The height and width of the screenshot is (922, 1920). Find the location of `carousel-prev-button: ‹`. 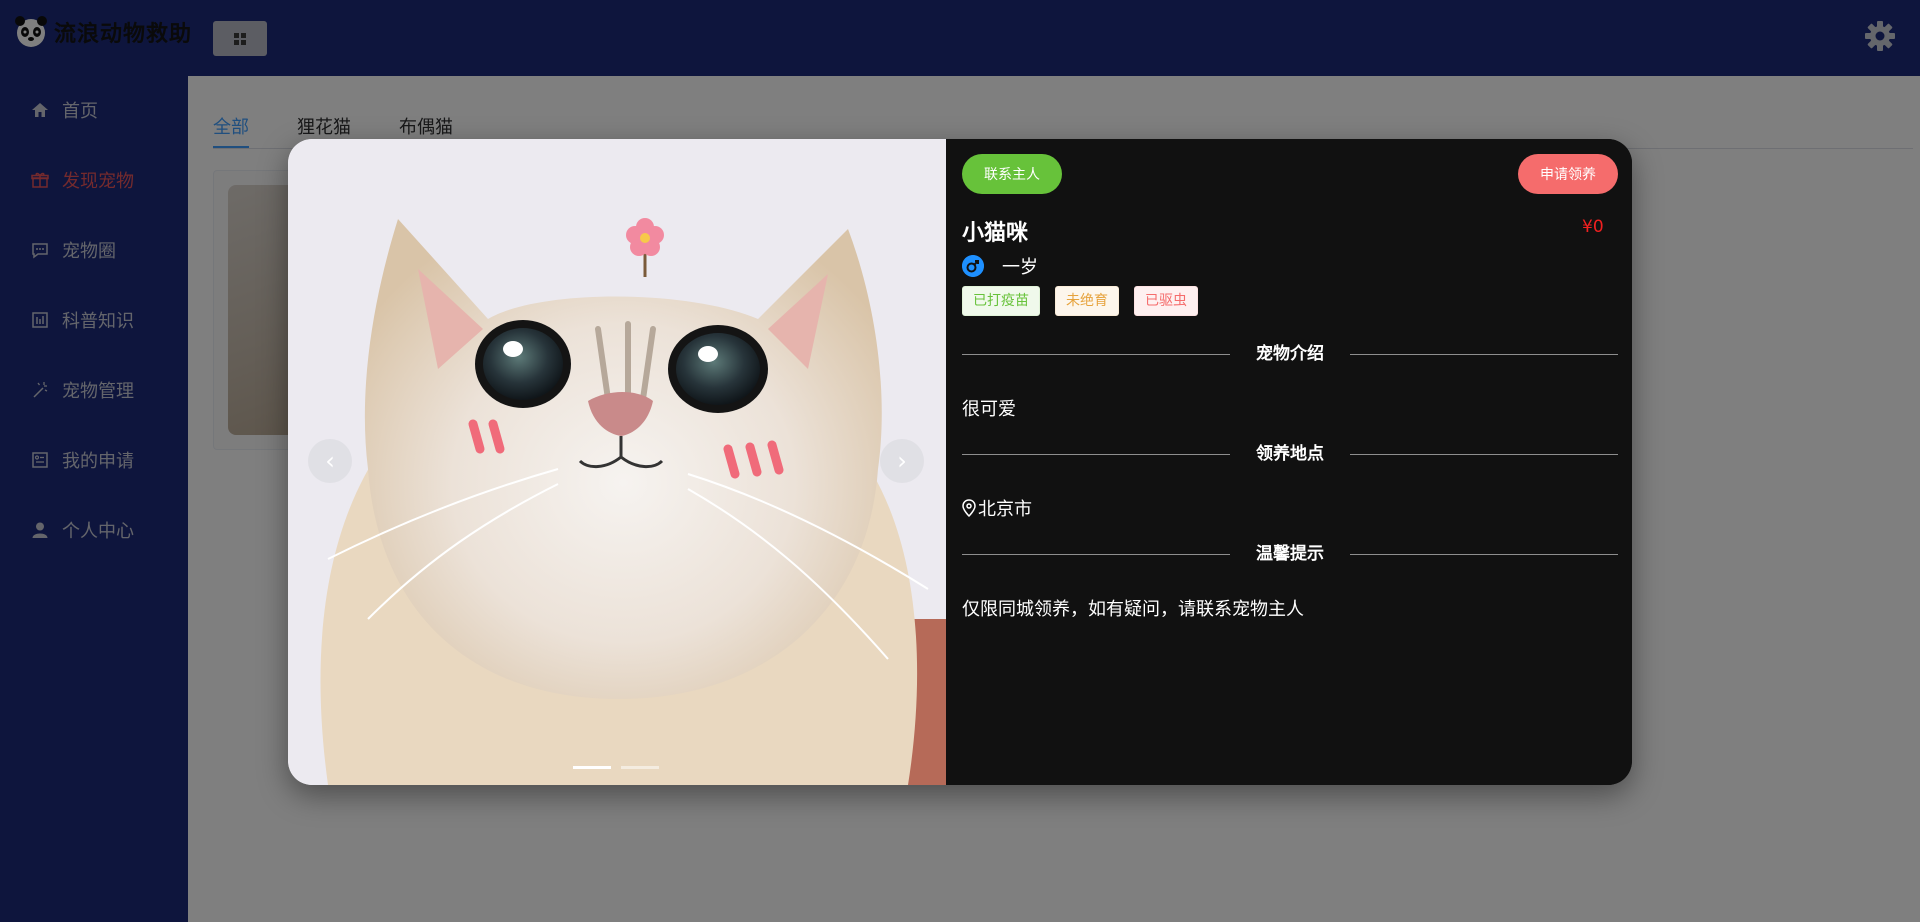

carousel-prev-button: ‹ is located at coordinates (330, 461).